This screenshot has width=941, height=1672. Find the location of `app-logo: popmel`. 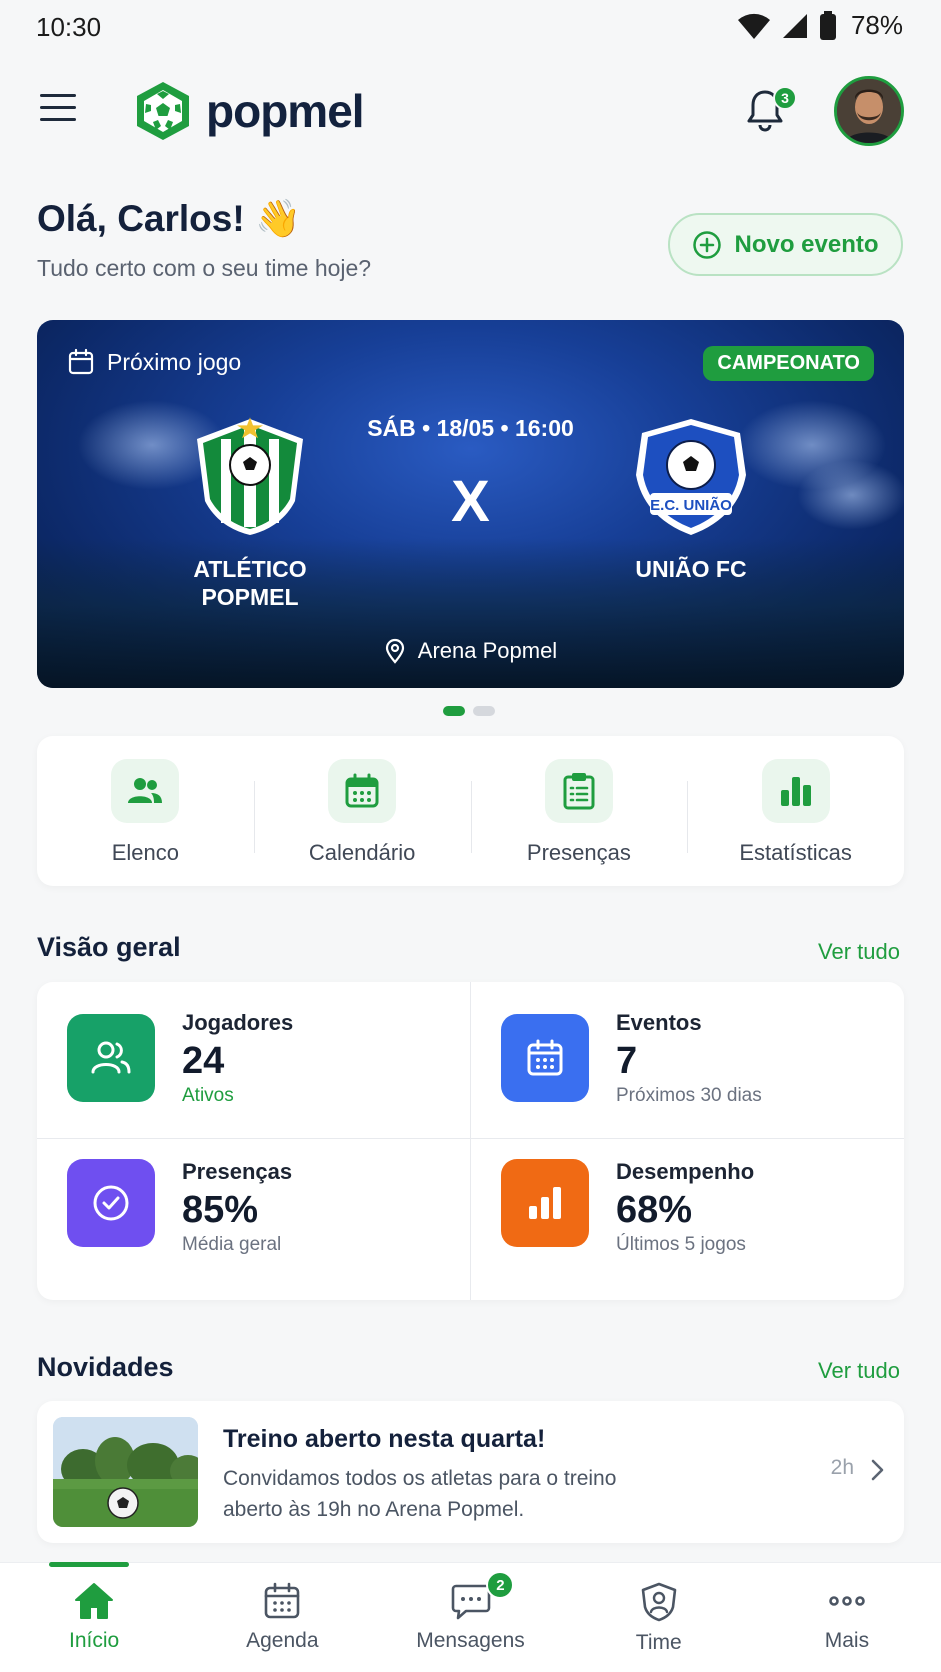

app-logo: popmel is located at coordinates (249, 111).